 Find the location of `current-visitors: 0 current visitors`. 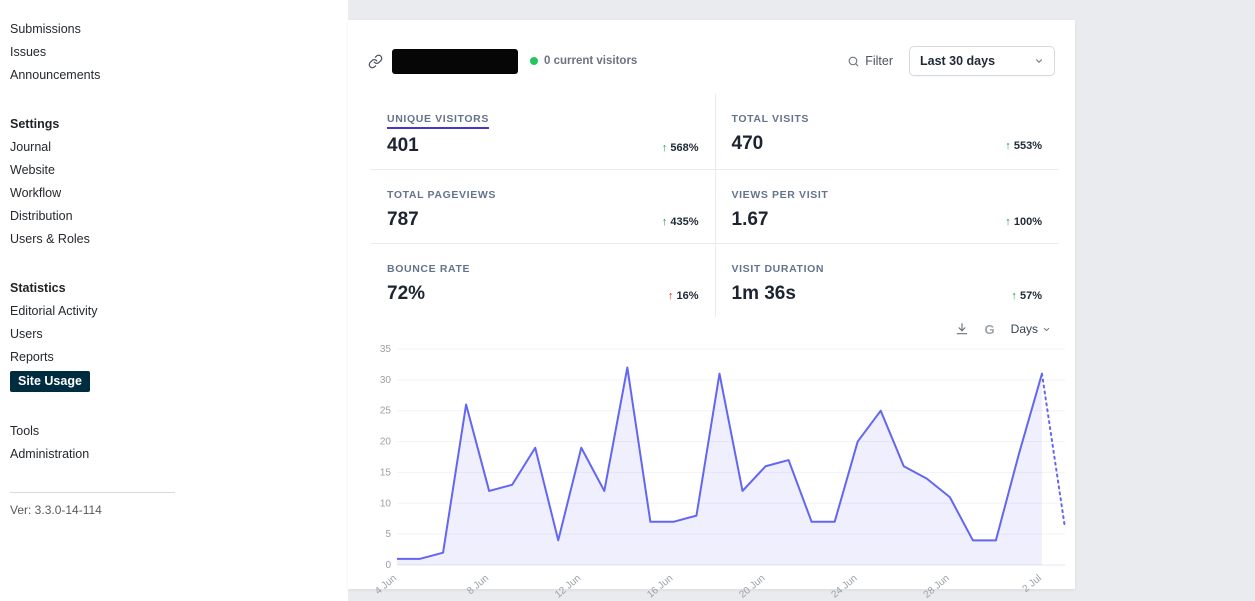

current-visitors: 0 current visitors is located at coordinates (583, 61).